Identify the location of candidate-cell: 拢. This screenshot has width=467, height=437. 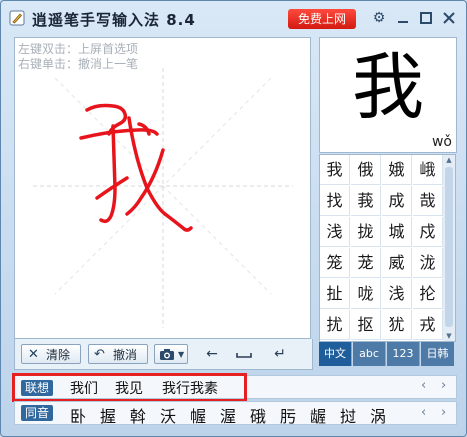
(366, 232).